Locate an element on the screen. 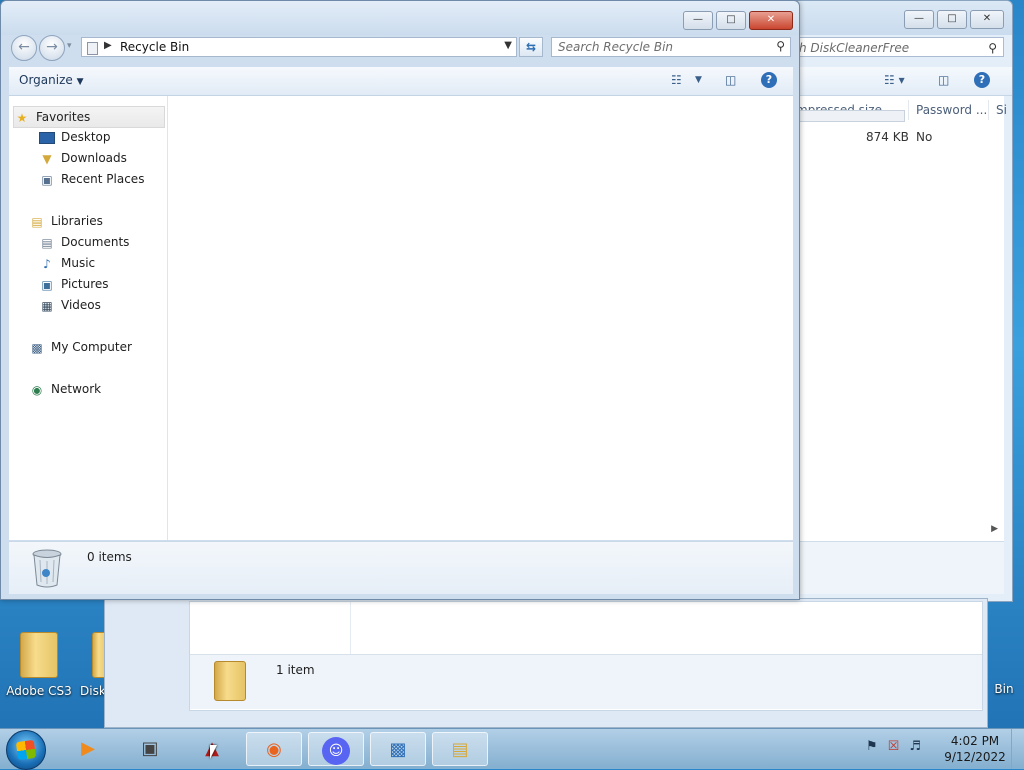  nav-item-my-computer: ▩ My Computer is located at coordinates (80, 347).